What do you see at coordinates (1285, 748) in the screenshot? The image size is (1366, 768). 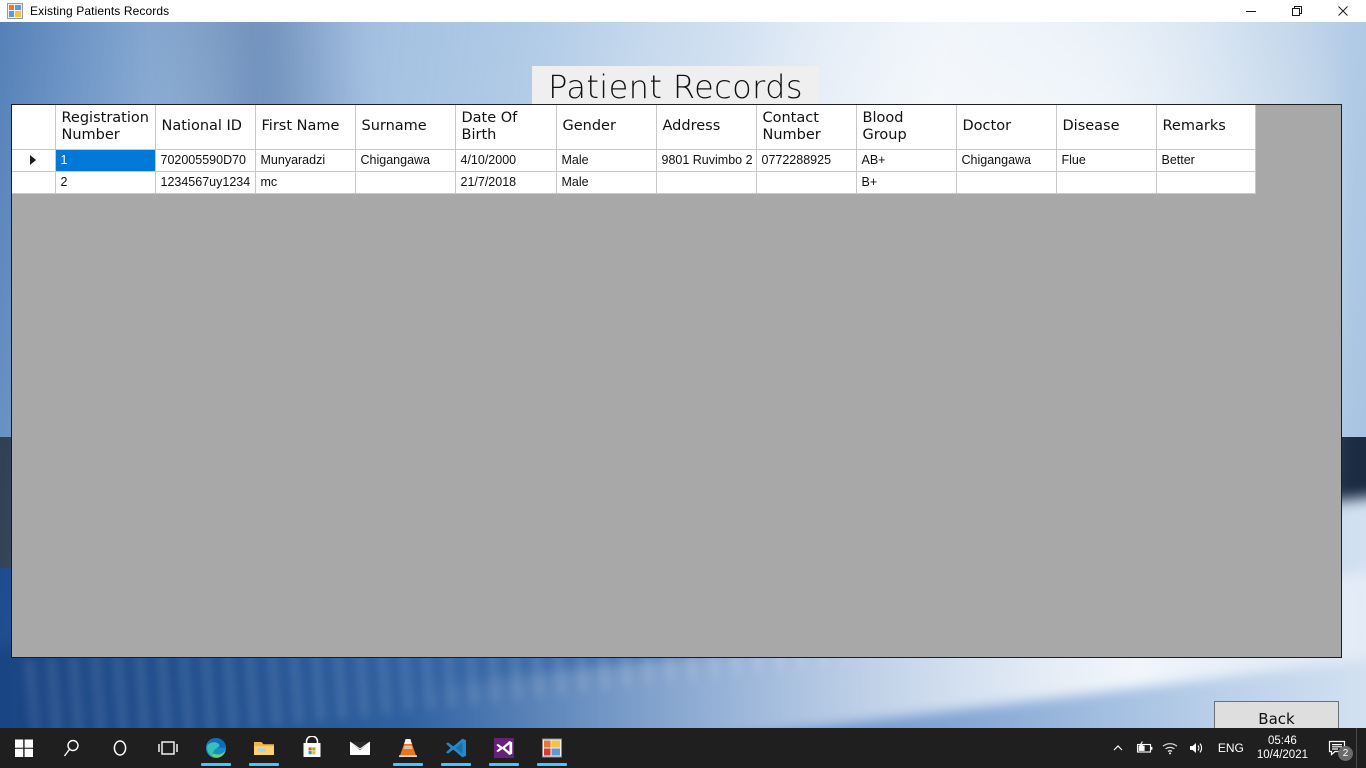 I see `clock: 05:46 10/4/2021` at bounding box center [1285, 748].